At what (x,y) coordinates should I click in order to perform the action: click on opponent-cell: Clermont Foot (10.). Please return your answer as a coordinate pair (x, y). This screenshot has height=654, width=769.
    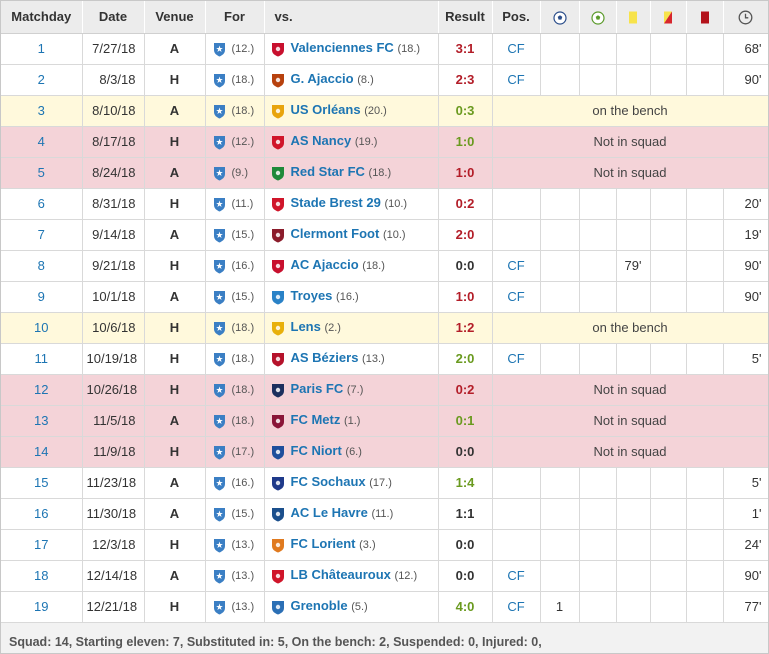
    Looking at the image, I should click on (351, 235).